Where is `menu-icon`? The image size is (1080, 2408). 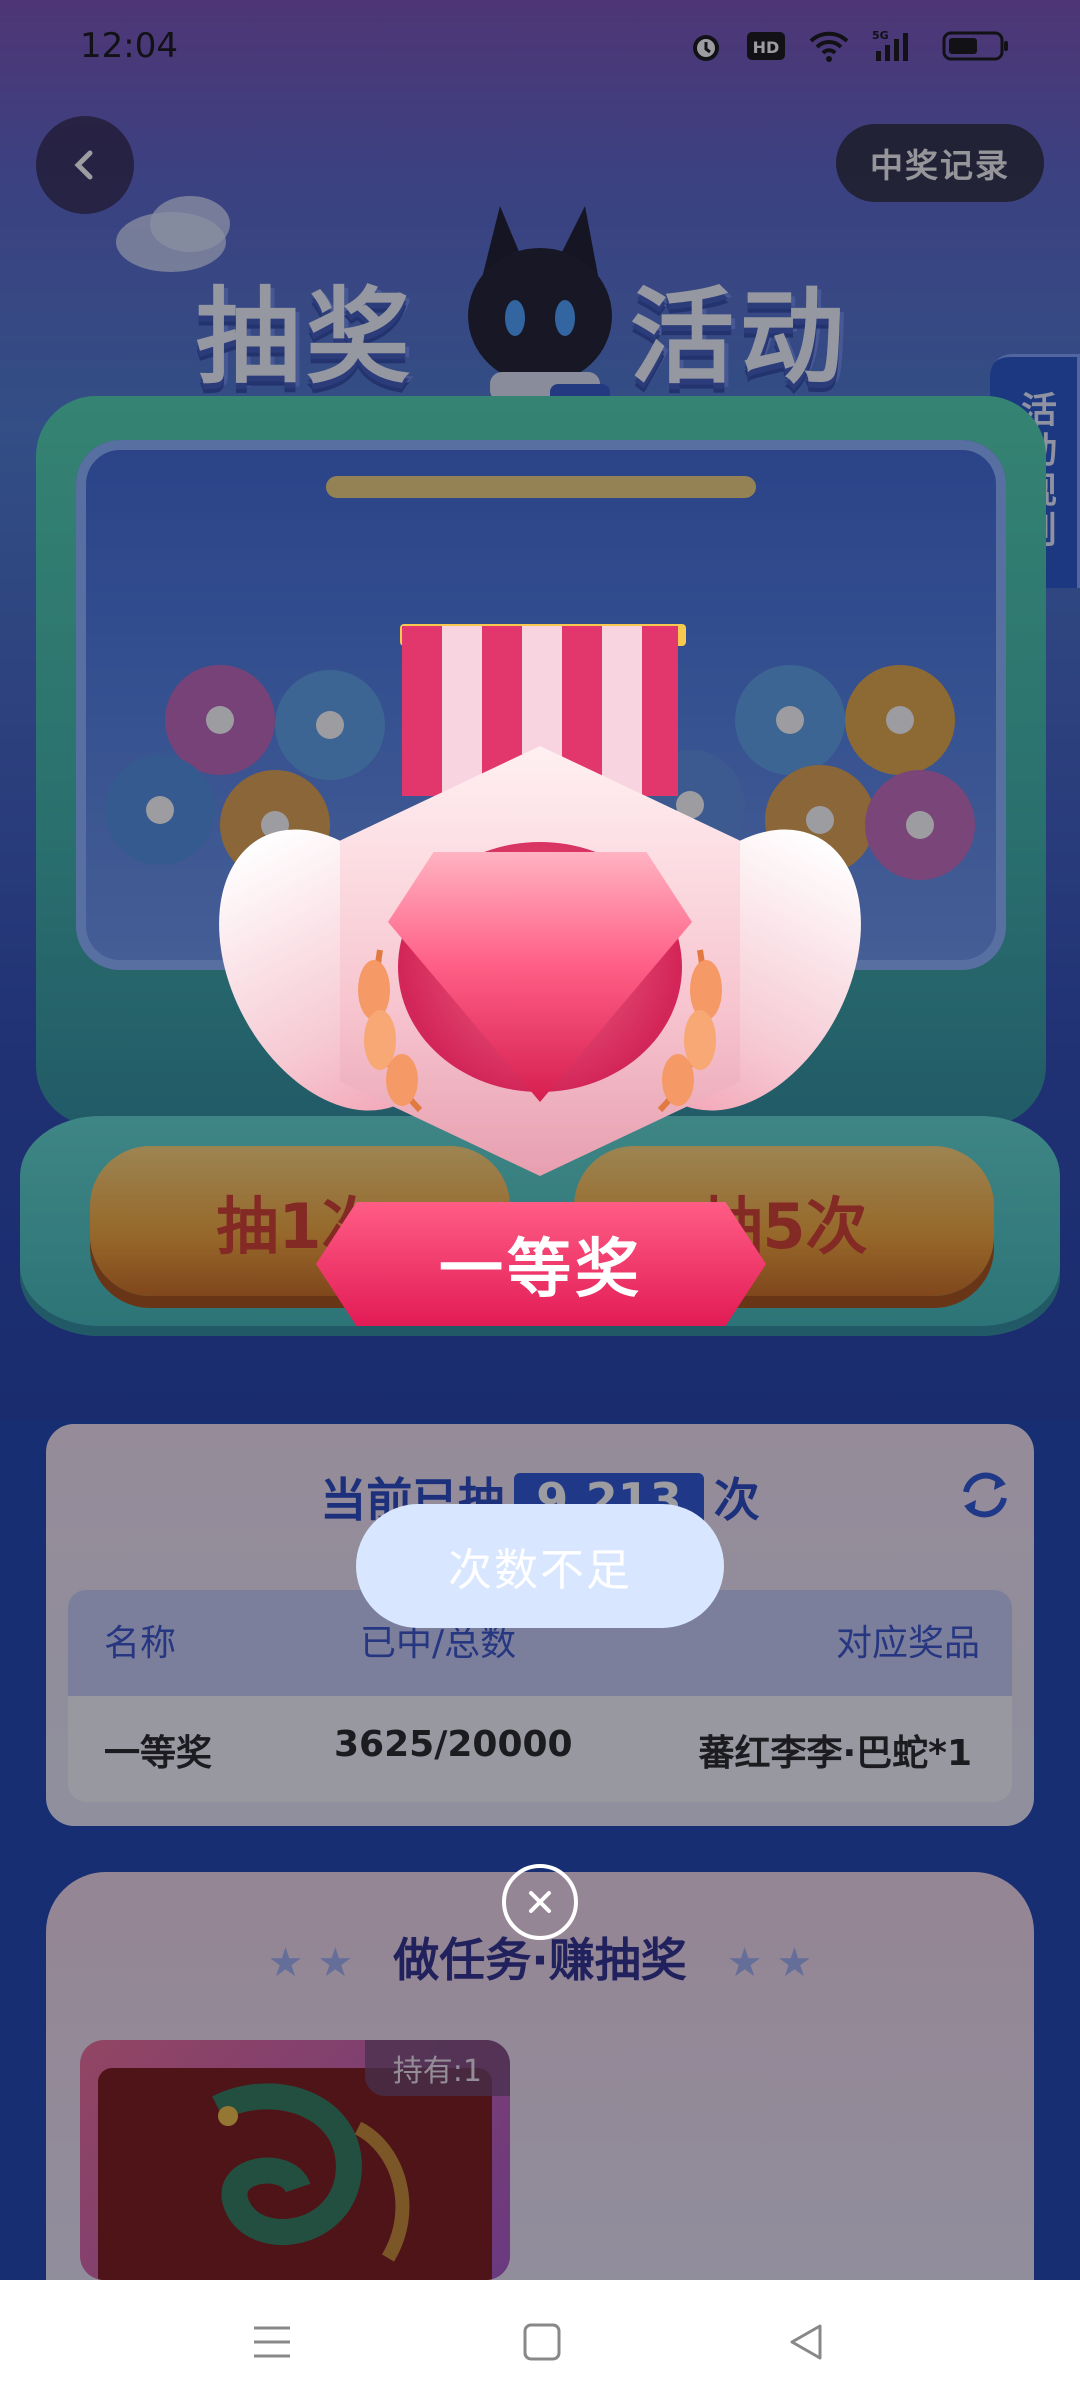
menu-icon is located at coordinates (272, 2342).